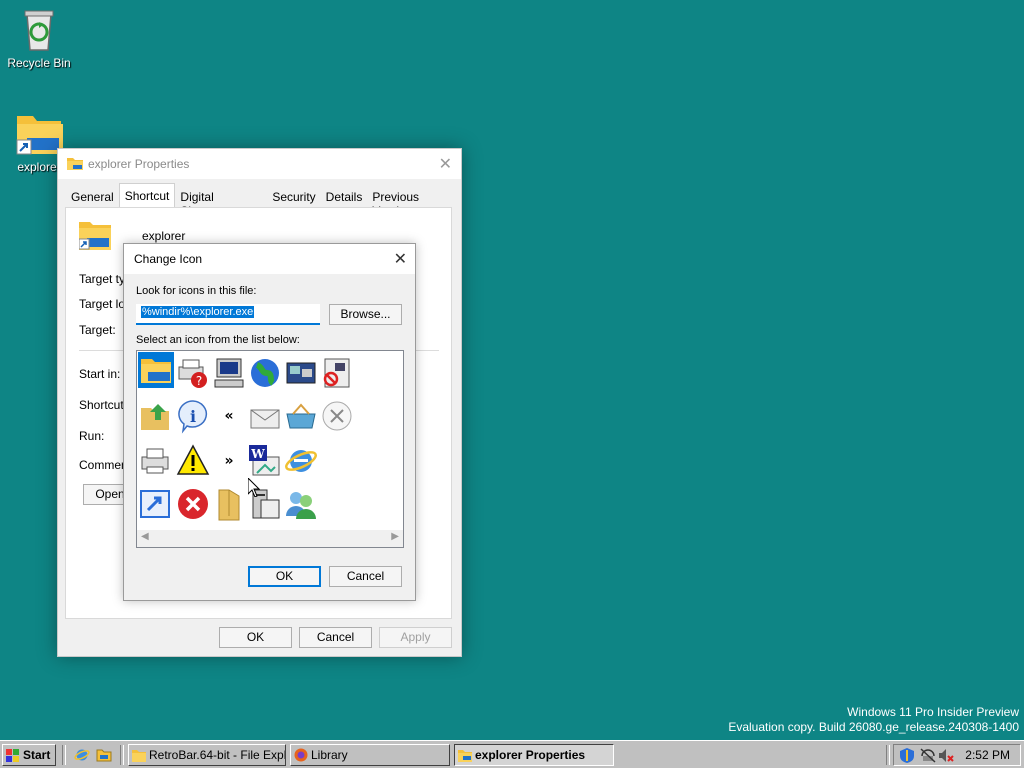 The height and width of the screenshot is (768, 1024). I want to click on windows-logo-icon, so click(13, 755).